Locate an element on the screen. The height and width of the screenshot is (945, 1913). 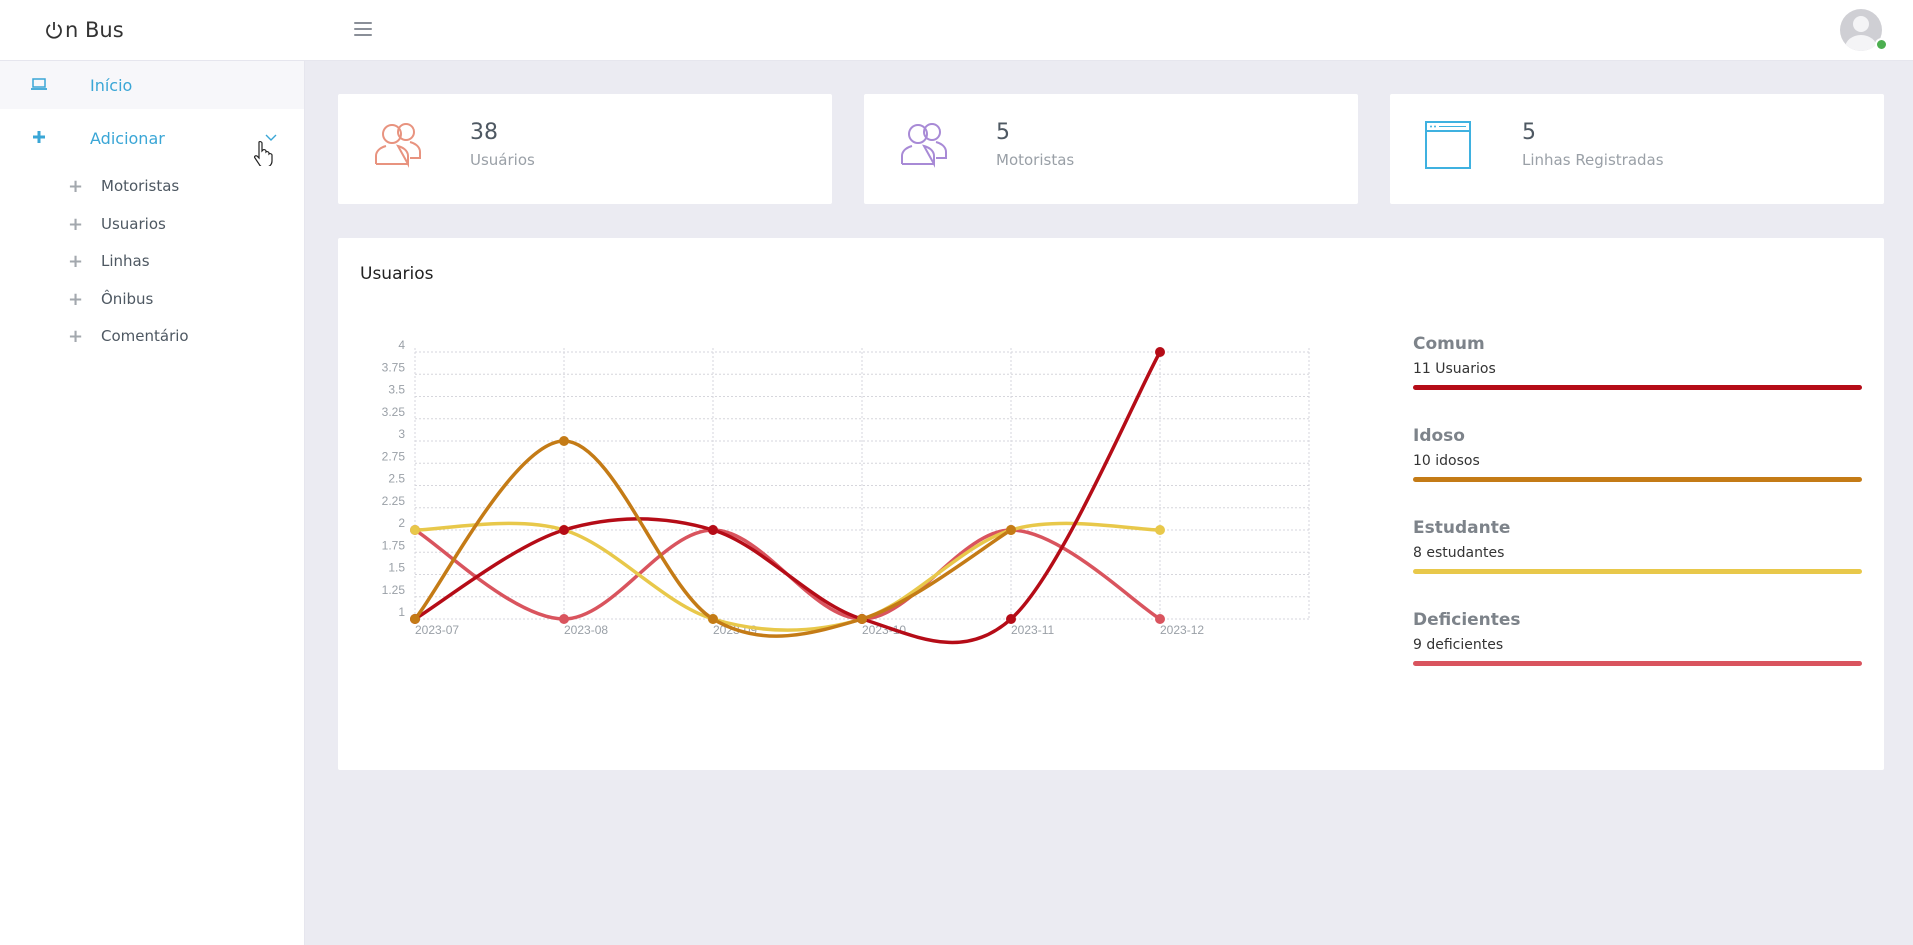
stat-value: 38 is located at coordinates (484, 132).